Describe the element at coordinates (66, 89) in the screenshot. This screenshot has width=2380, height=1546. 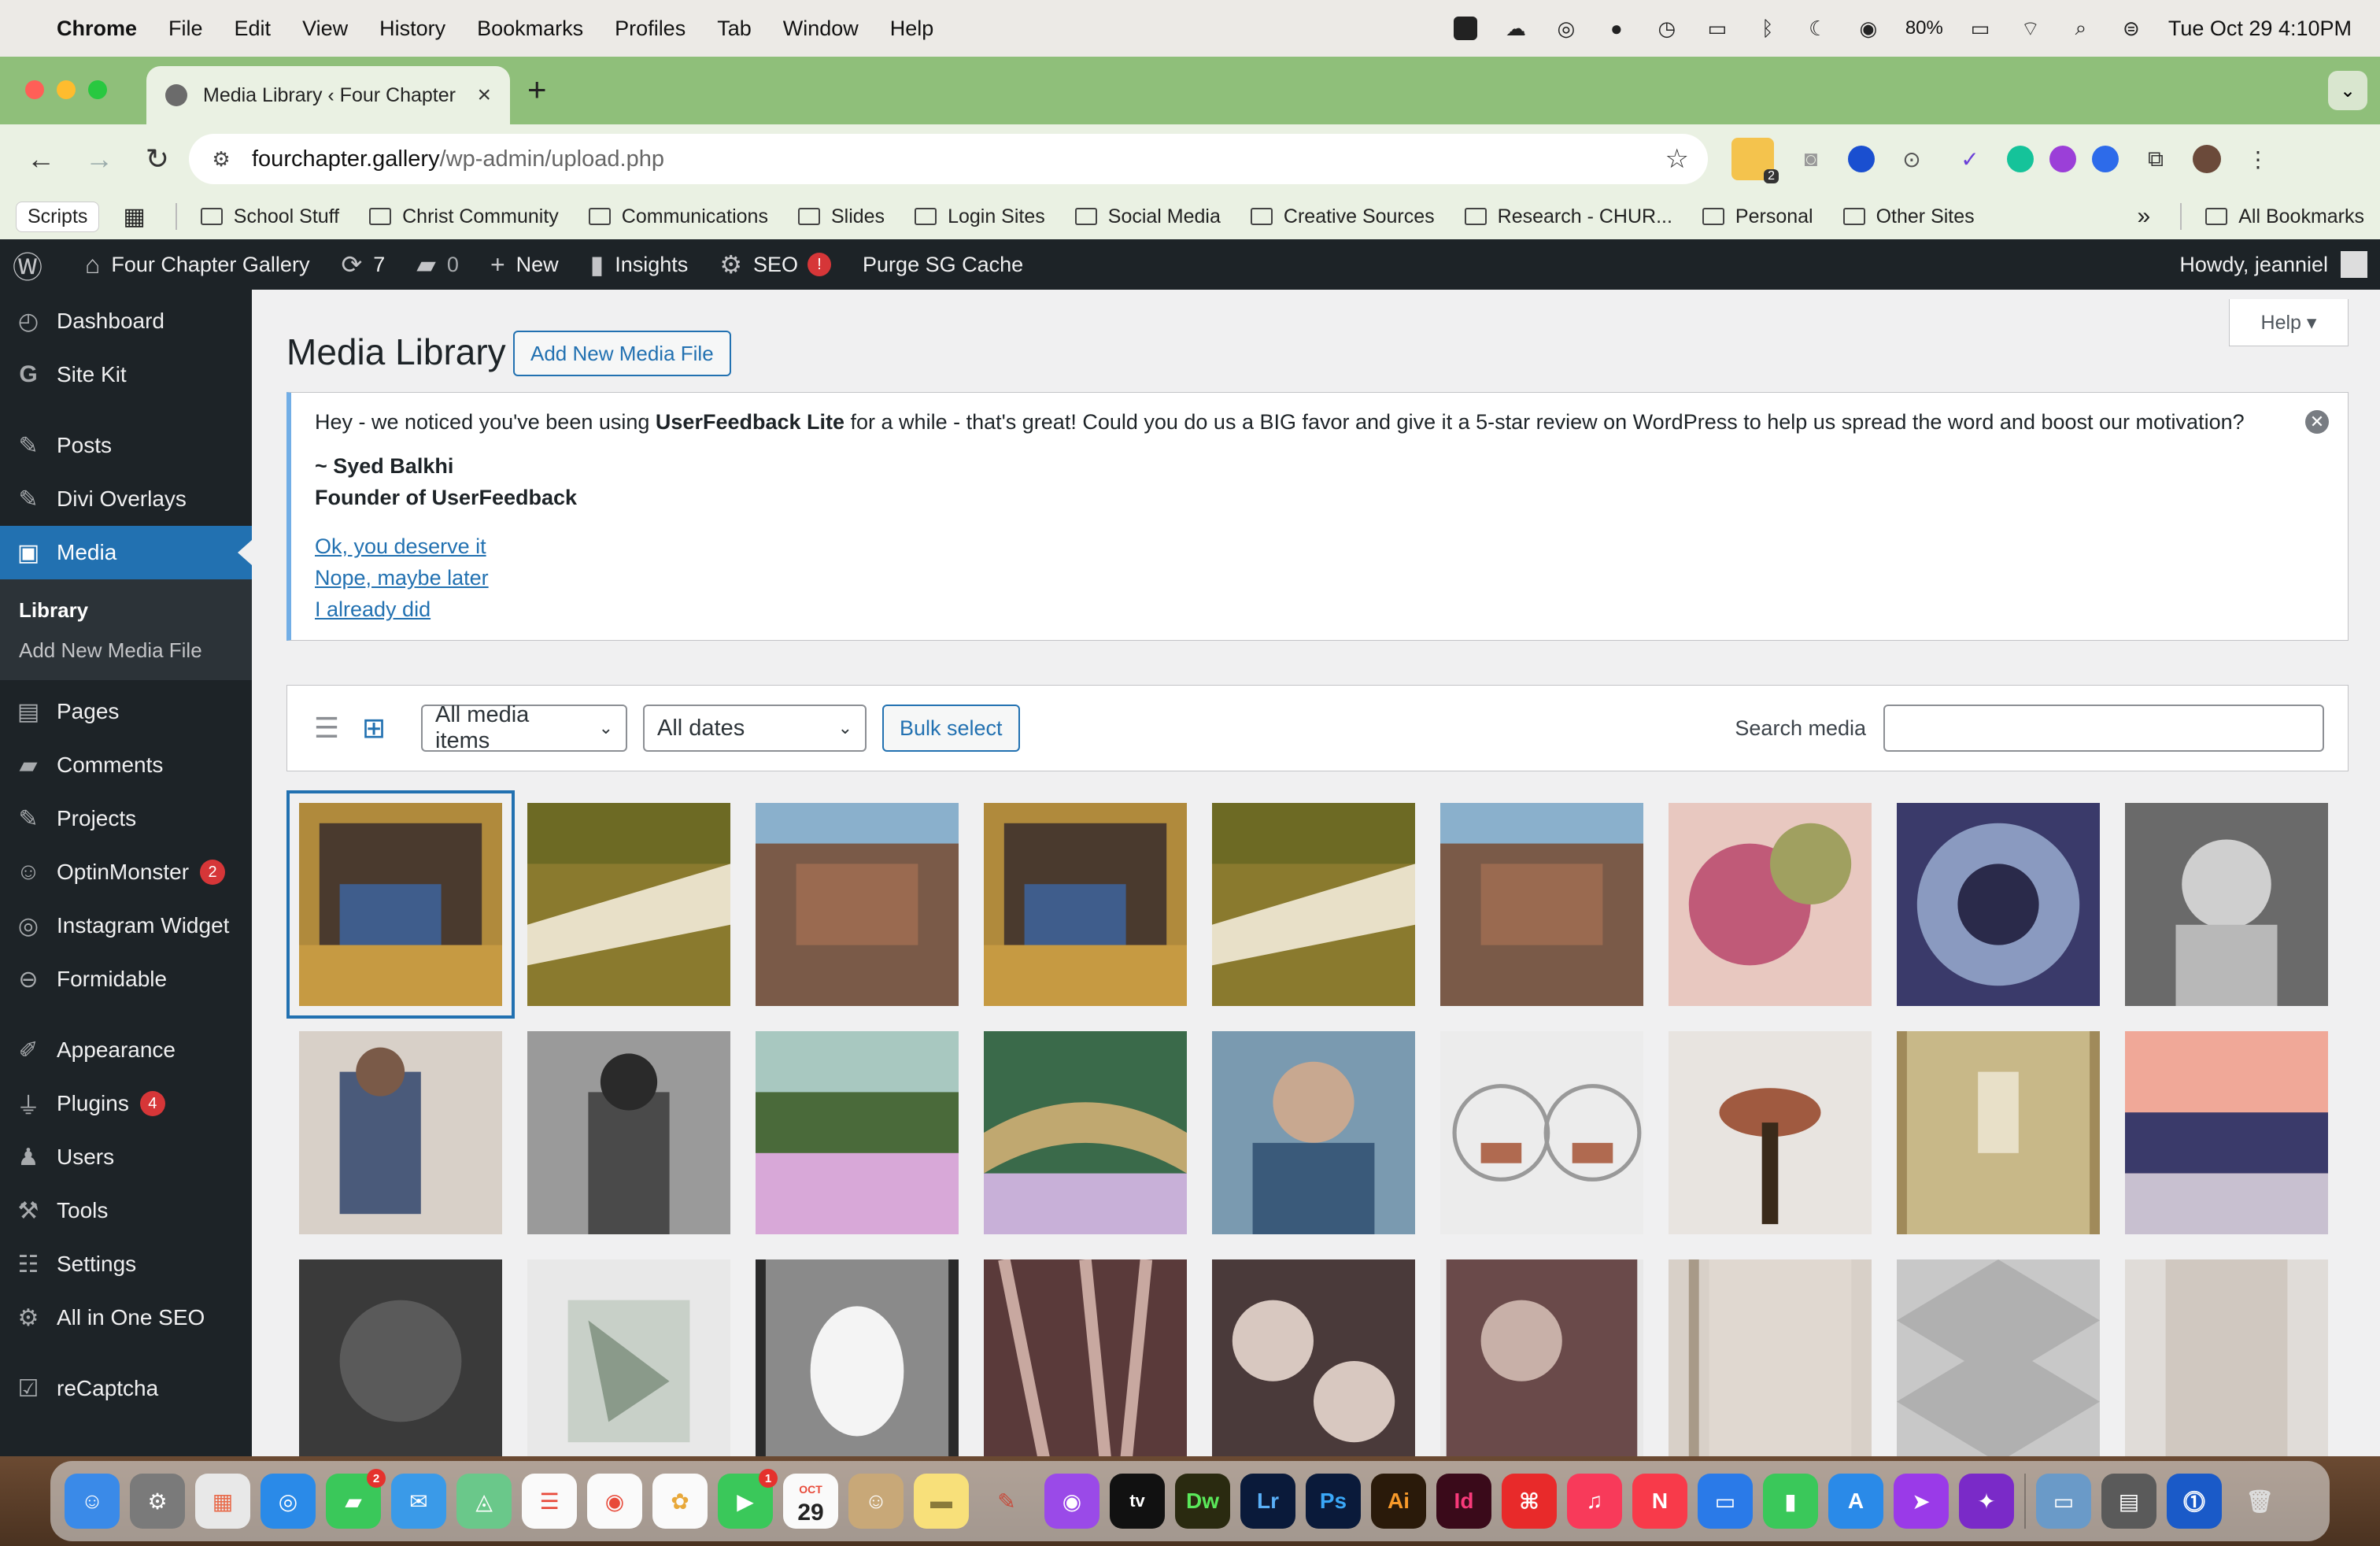
I see `minimize-window-icon` at that location.